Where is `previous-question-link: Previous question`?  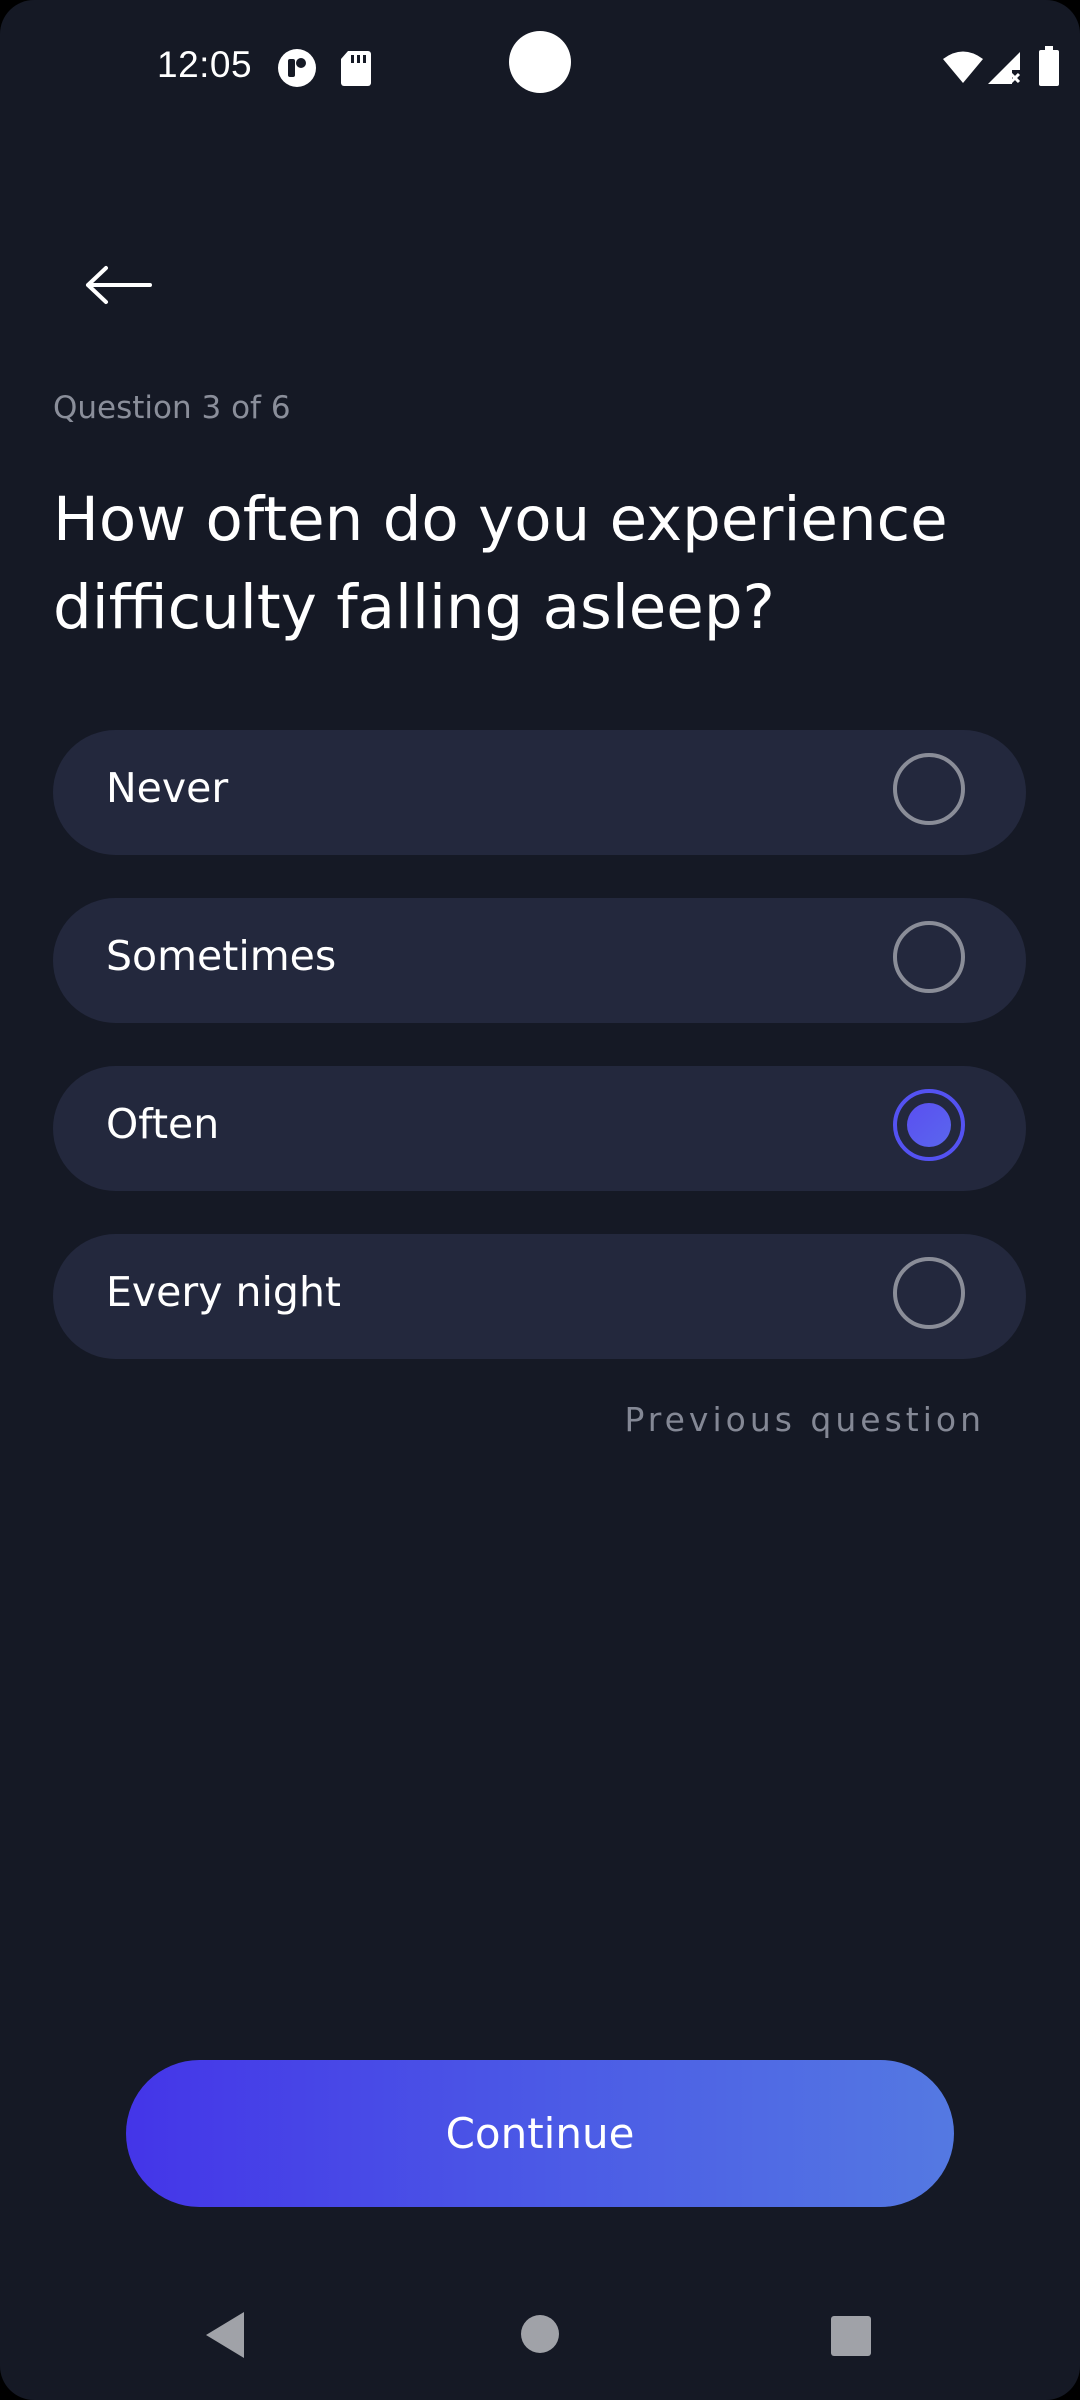
previous-question-link: Previous question is located at coordinates (804, 1419).